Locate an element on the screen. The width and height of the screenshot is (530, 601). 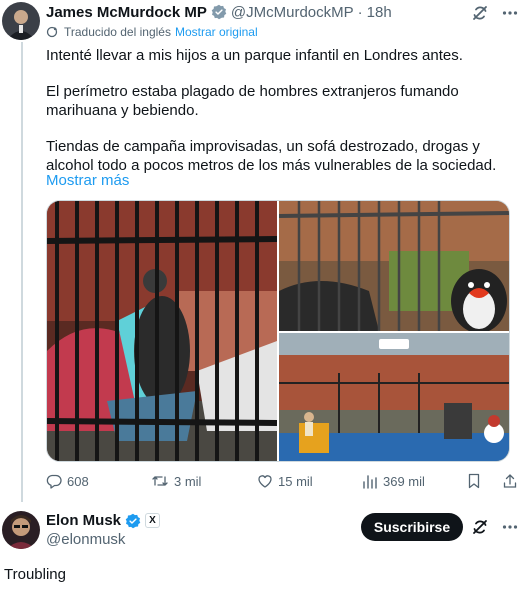
tweet-actions: 608 3 mil 15 mil 369 mil is located at coordinates (281, 483).